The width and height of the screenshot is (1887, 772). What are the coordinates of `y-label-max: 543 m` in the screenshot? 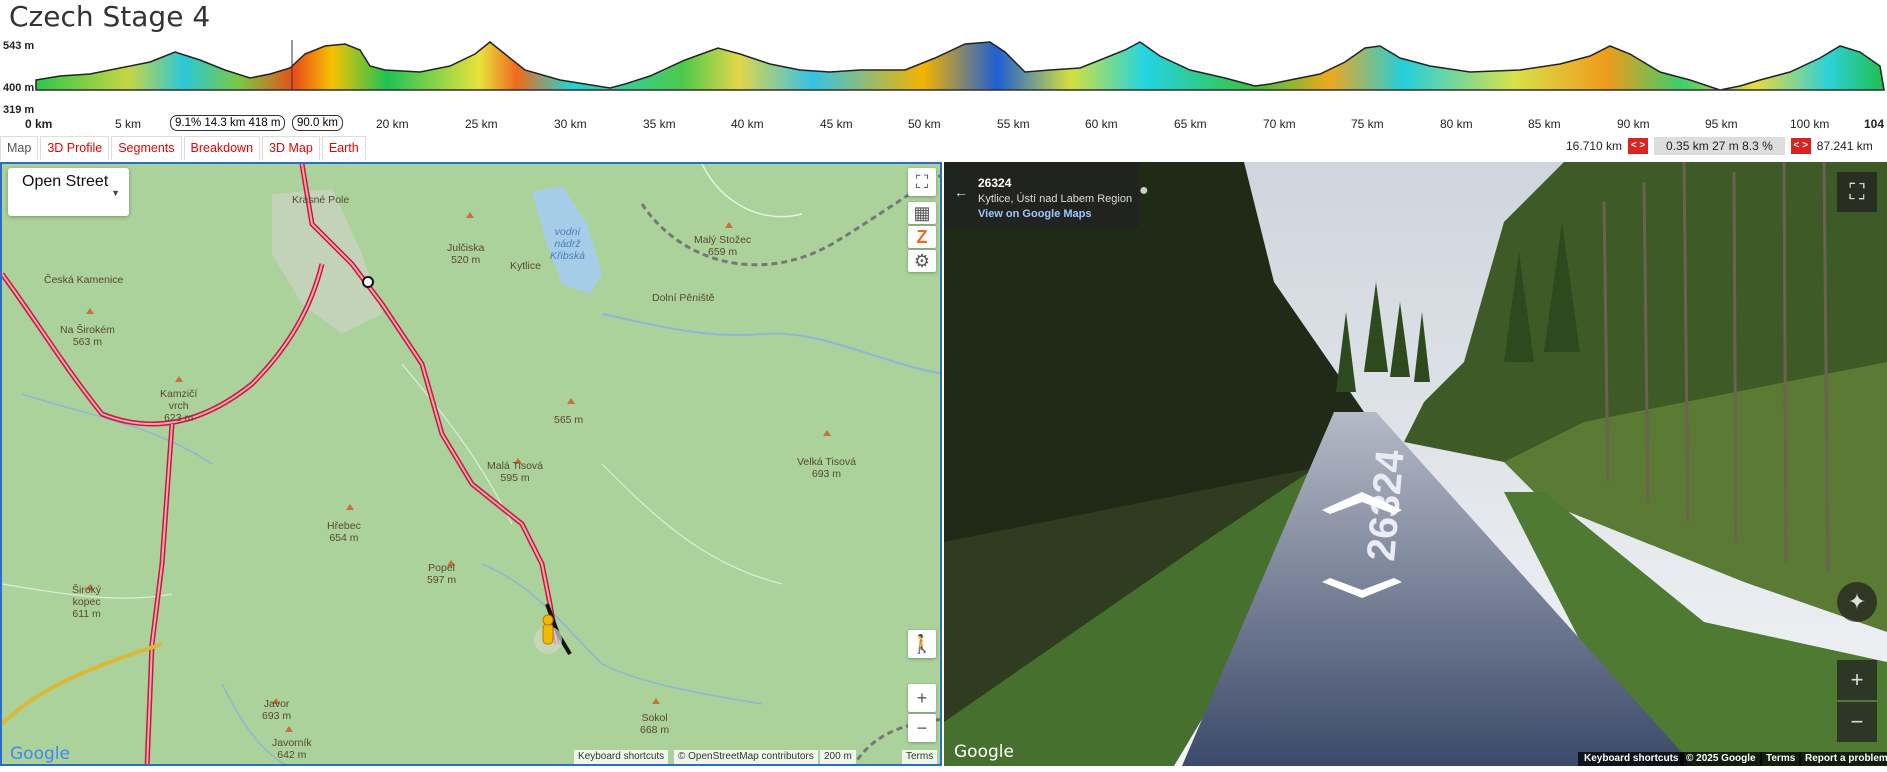 It's located at (19, 46).